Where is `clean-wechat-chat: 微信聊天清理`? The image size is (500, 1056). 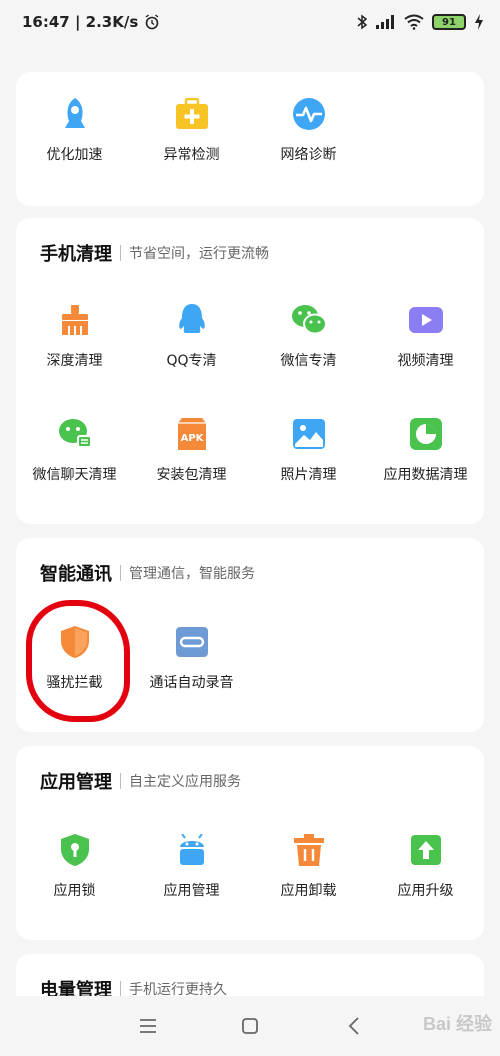 clean-wechat-chat: 微信聊天清理 is located at coordinates (74, 450).